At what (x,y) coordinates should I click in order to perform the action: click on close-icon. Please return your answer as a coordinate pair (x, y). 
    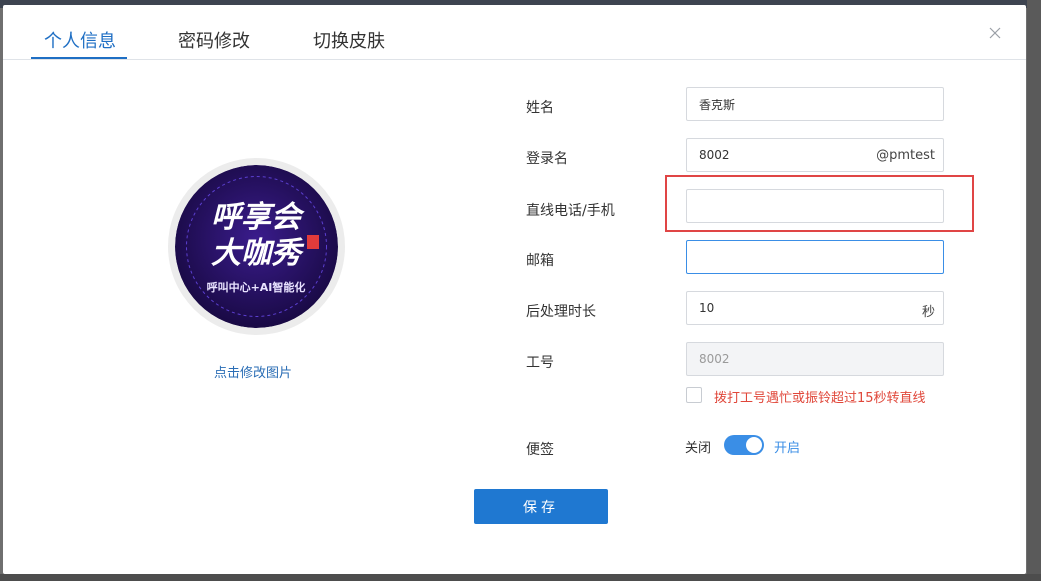
    Looking at the image, I should click on (995, 33).